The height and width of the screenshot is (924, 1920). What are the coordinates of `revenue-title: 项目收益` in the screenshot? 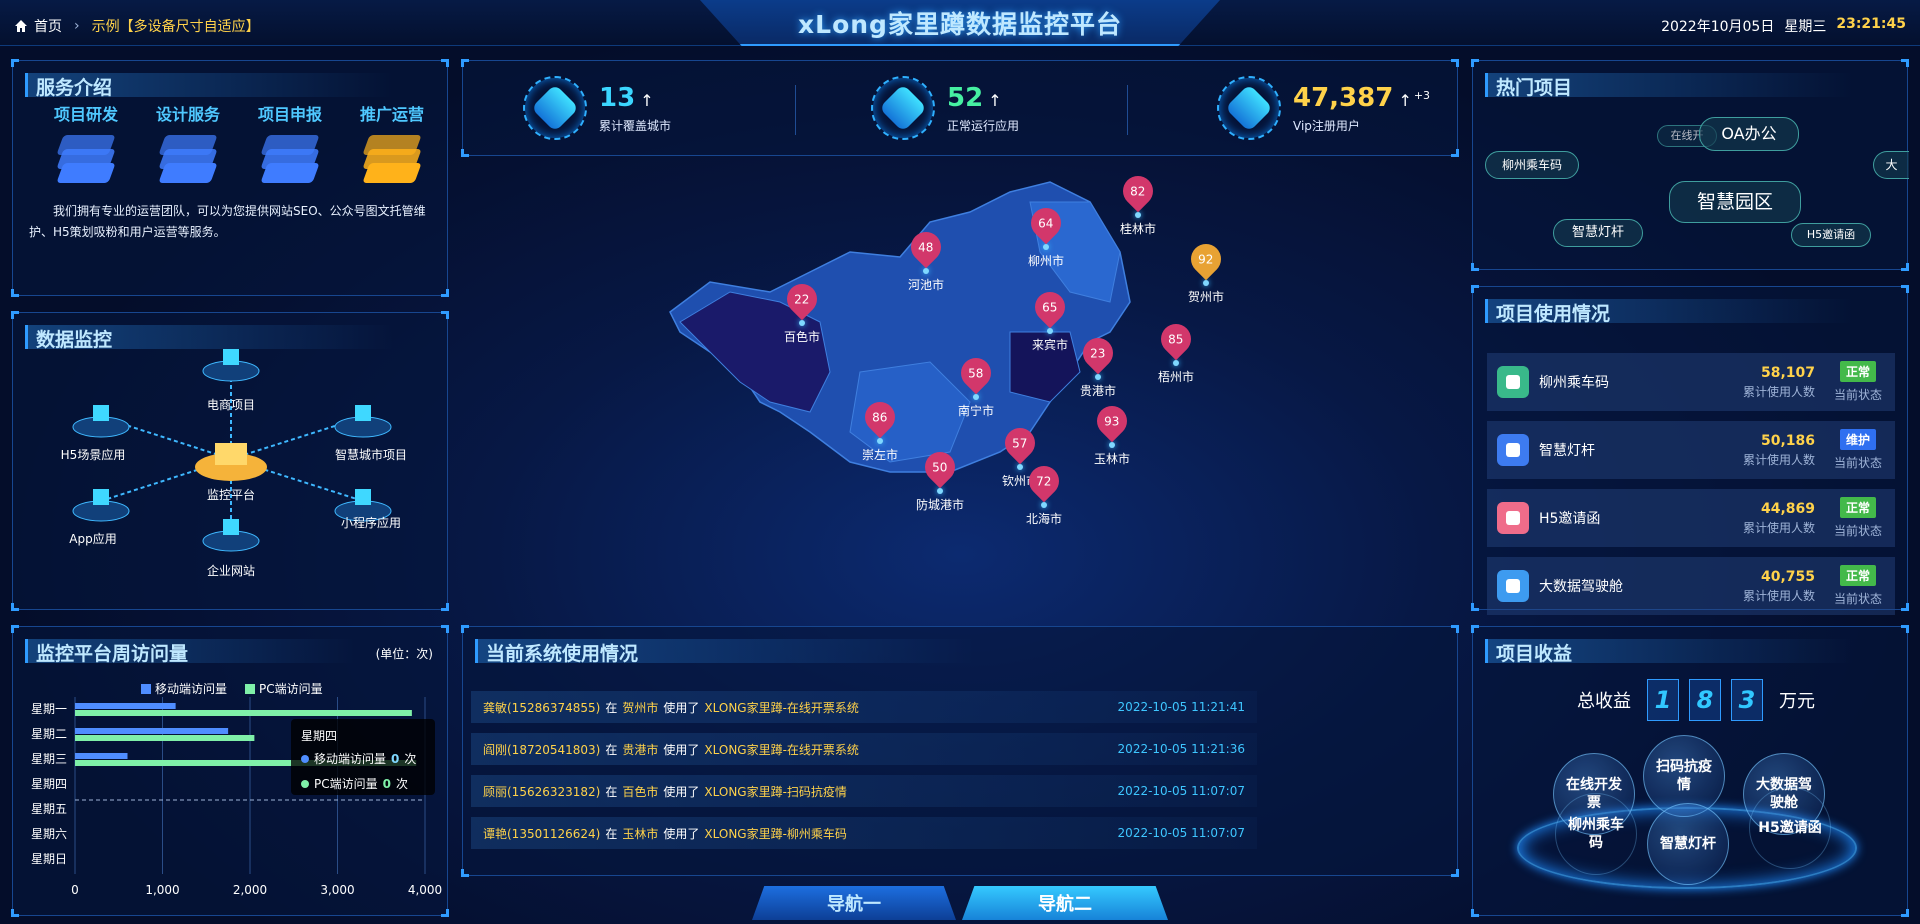 It's located at (1669, 652).